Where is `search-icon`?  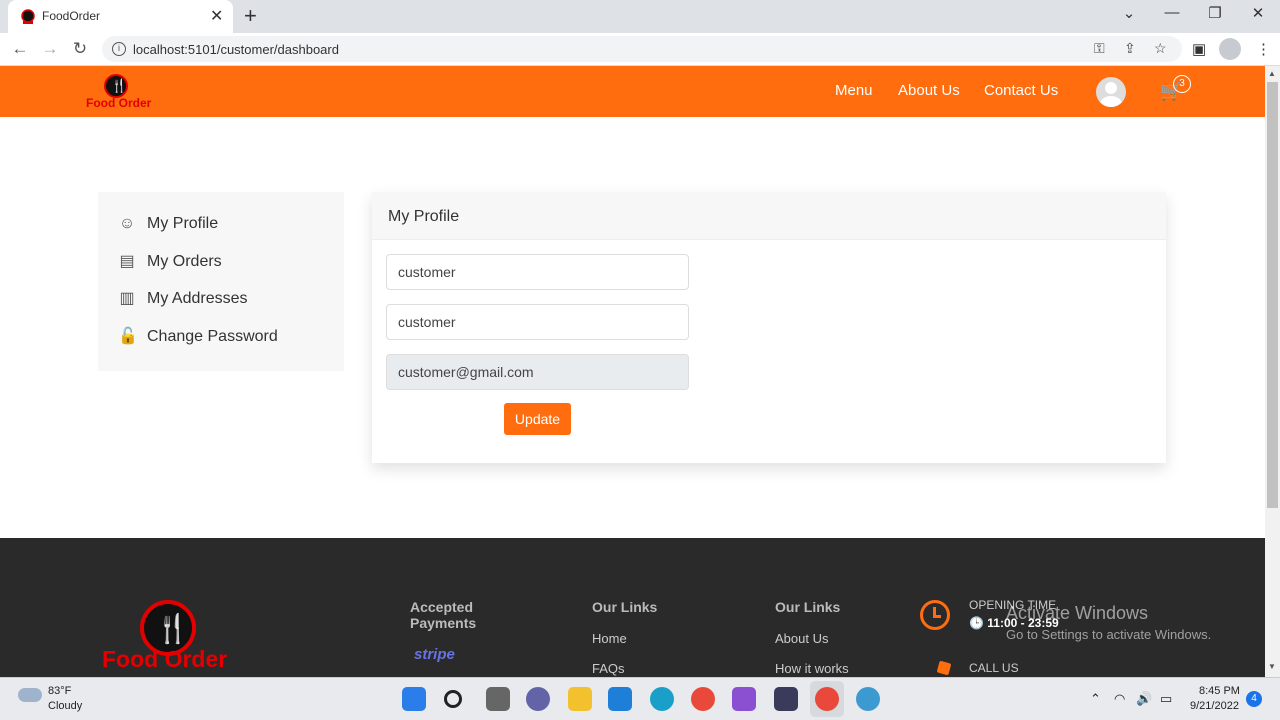 search-icon is located at coordinates (453, 699).